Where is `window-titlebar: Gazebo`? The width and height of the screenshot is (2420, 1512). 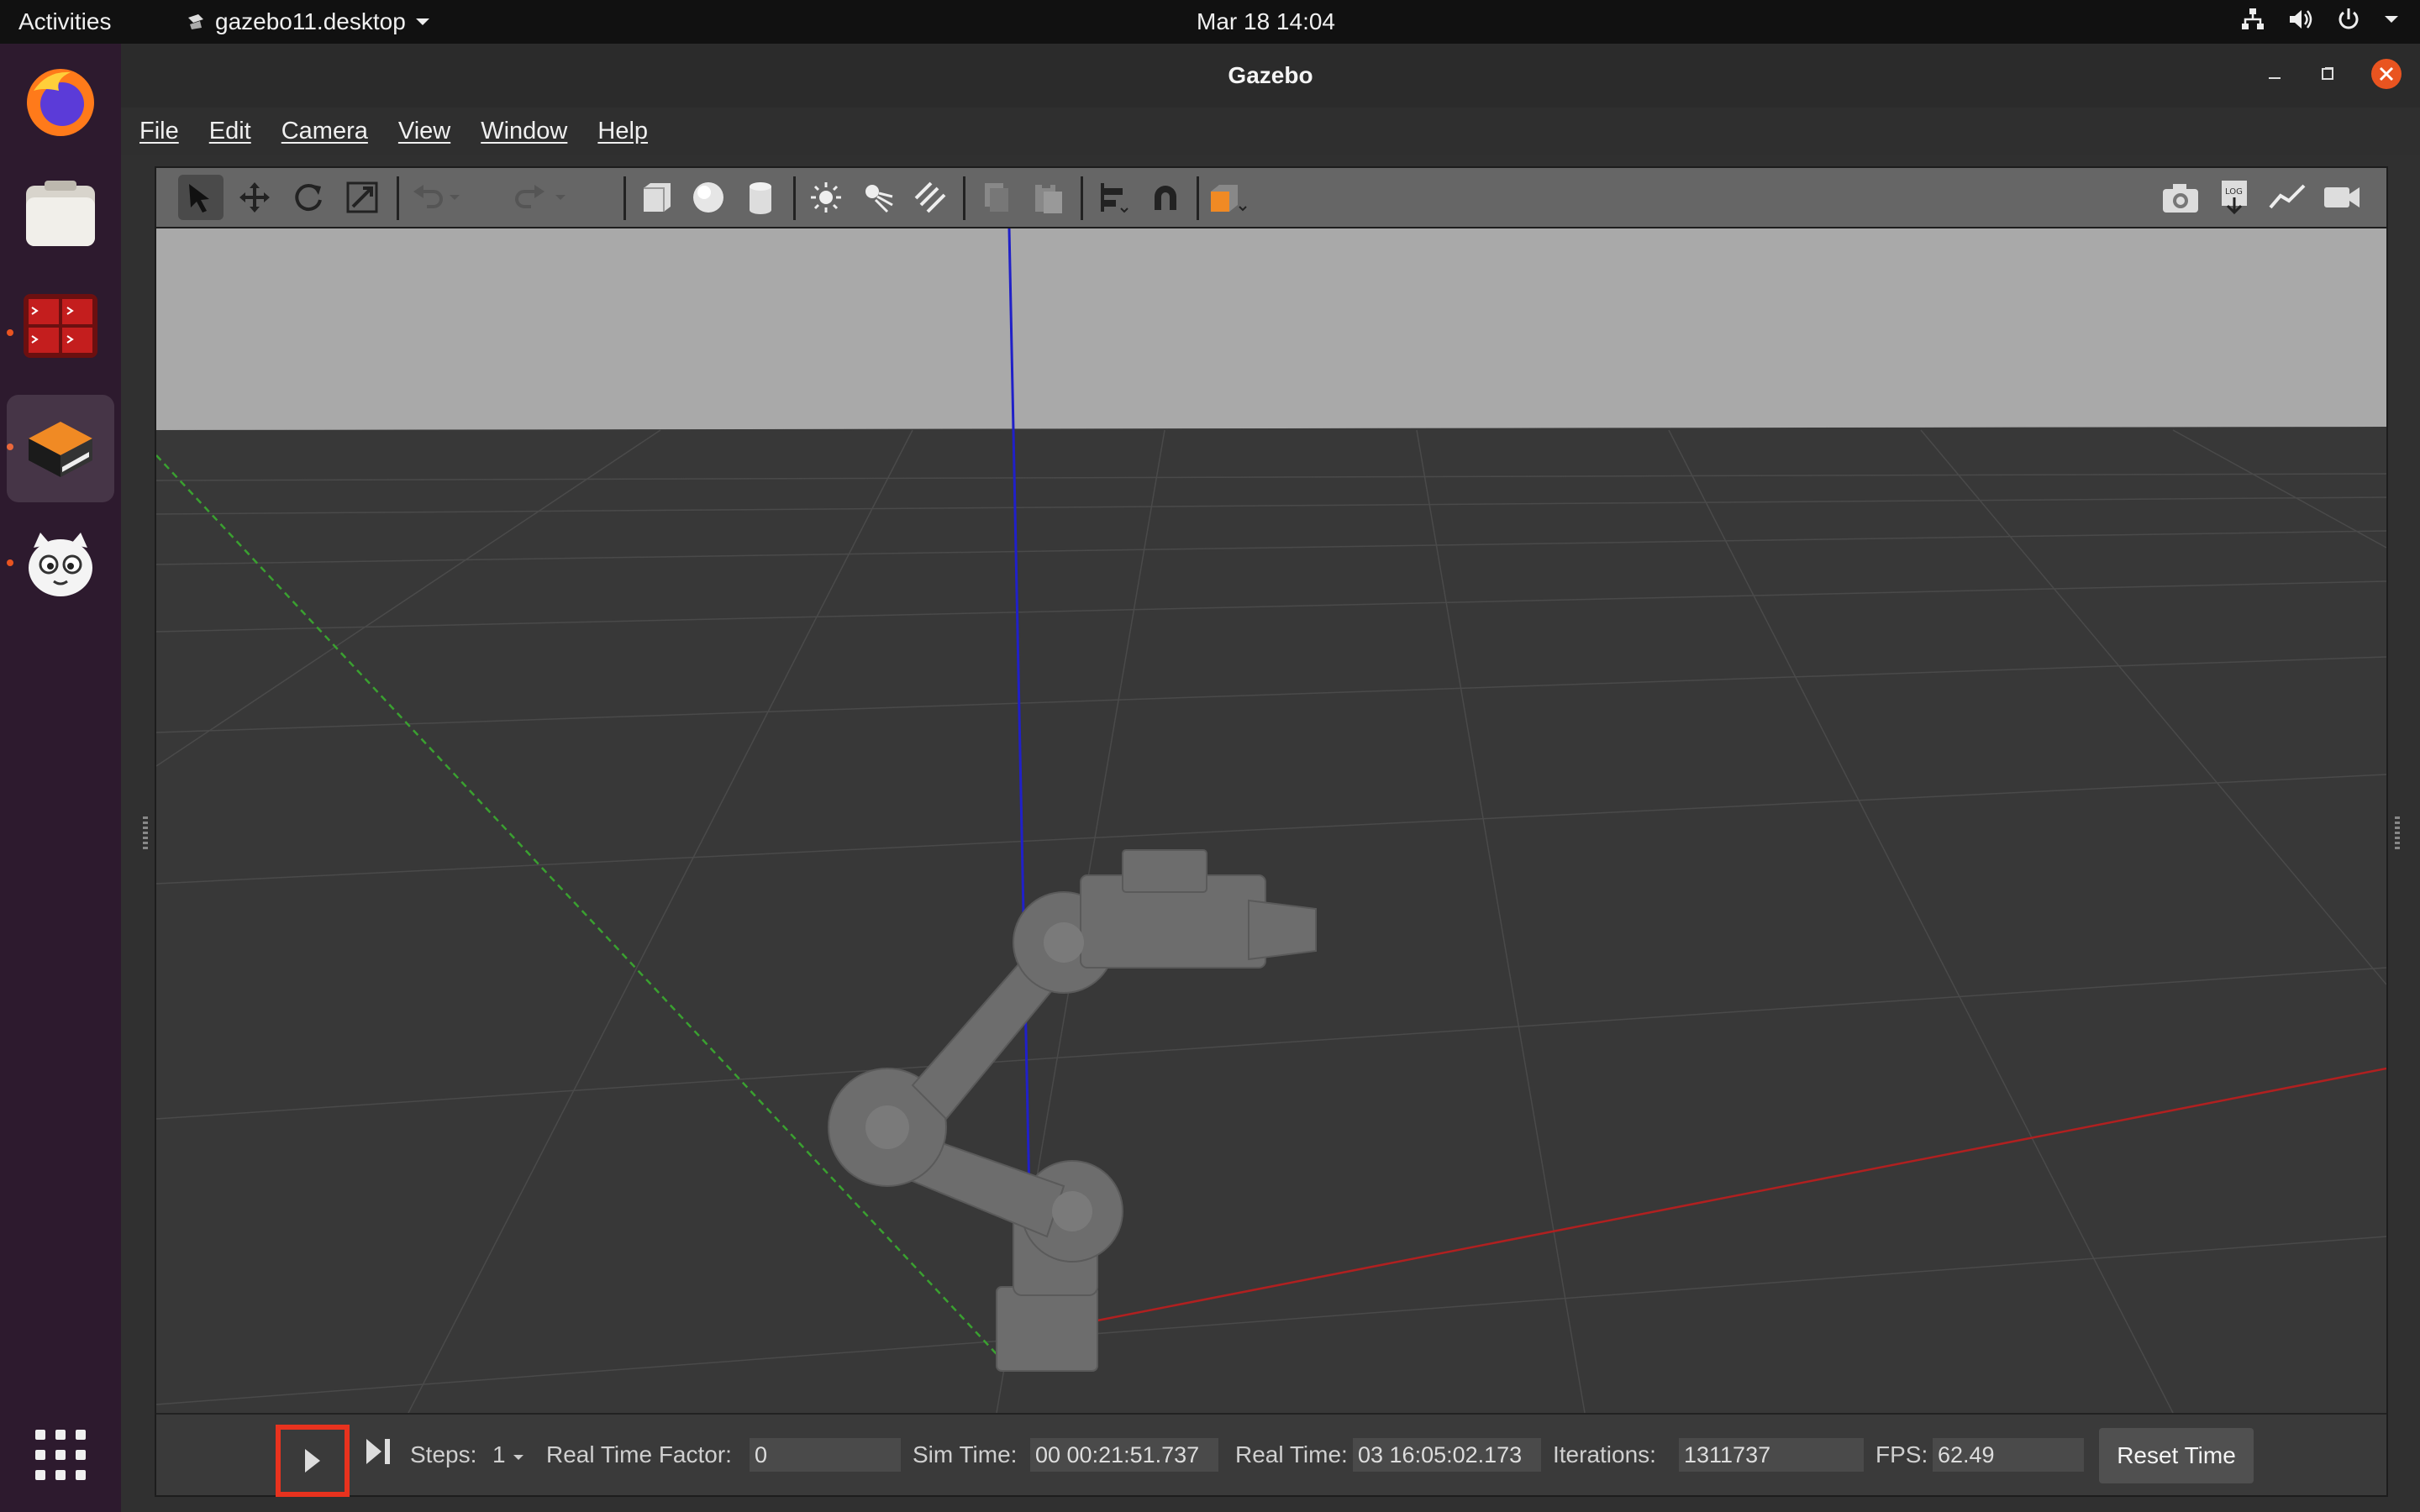
window-titlebar: Gazebo is located at coordinates (1270, 76).